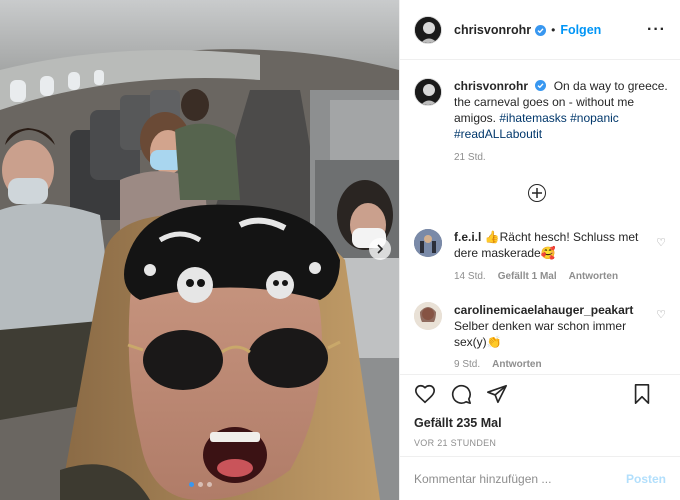 The width and height of the screenshot is (680, 500). What do you see at coordinates (527, 276) in the screenshot?
I see `comment-likes: Gefällt 1 Mal` at bounding box center [527, 276].